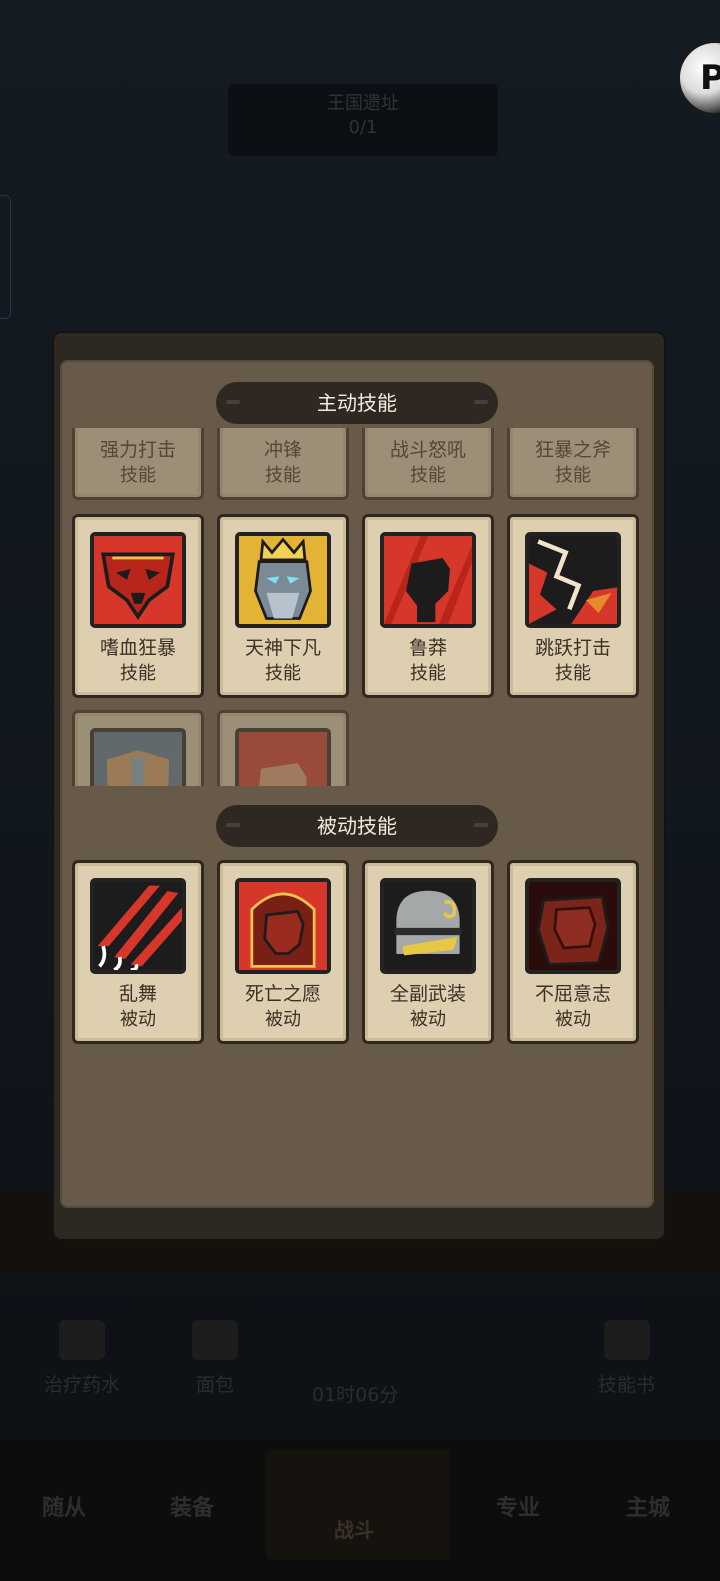 This screenshot has width=720, height=1581. What do you see at coordinates (192, 1506) in the screenshot?
I see `nav-equipment: 装备` at bounding box center [192, 1506].